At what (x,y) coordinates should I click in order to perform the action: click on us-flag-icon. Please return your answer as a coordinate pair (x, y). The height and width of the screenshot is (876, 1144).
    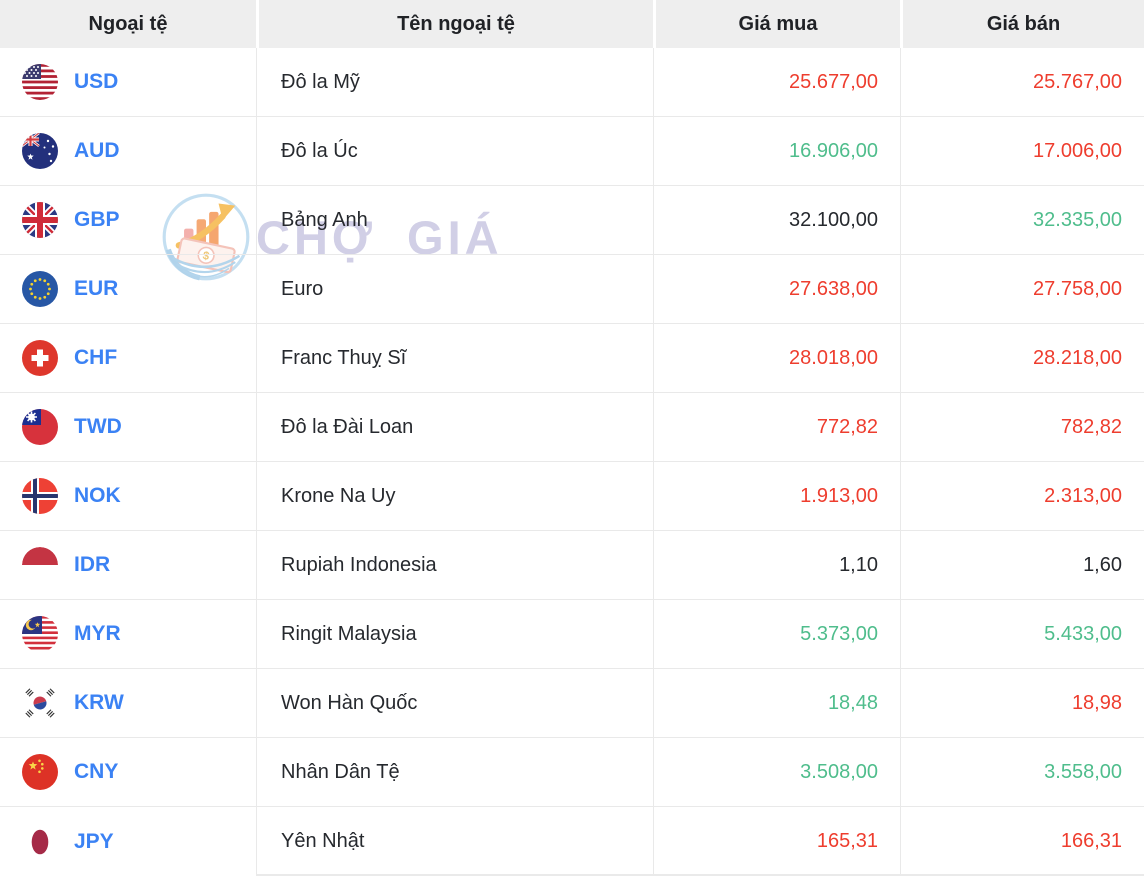
    Looking at the image, I should click on (40, 82).